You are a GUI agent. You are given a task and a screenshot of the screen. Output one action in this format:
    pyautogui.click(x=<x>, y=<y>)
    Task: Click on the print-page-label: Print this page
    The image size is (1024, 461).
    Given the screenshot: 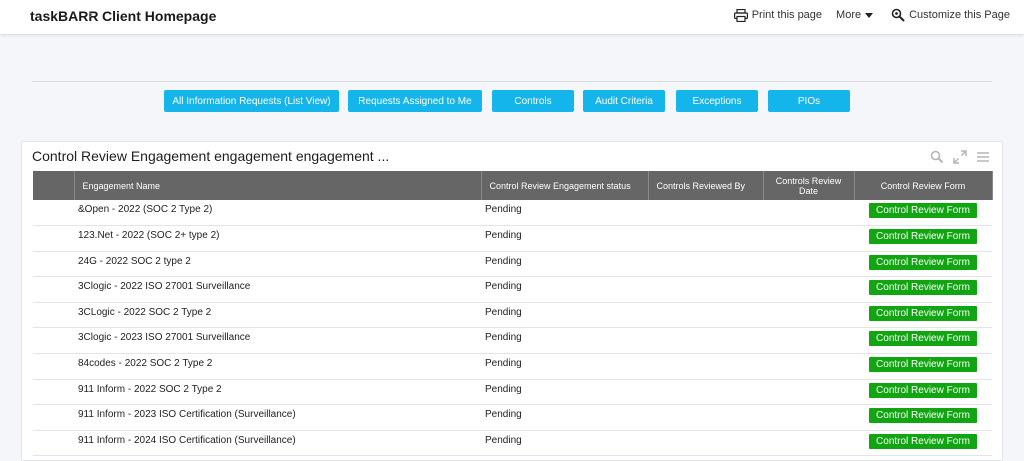 What is the action you would take?
    pyautogui.click(x=787, y=15)
    